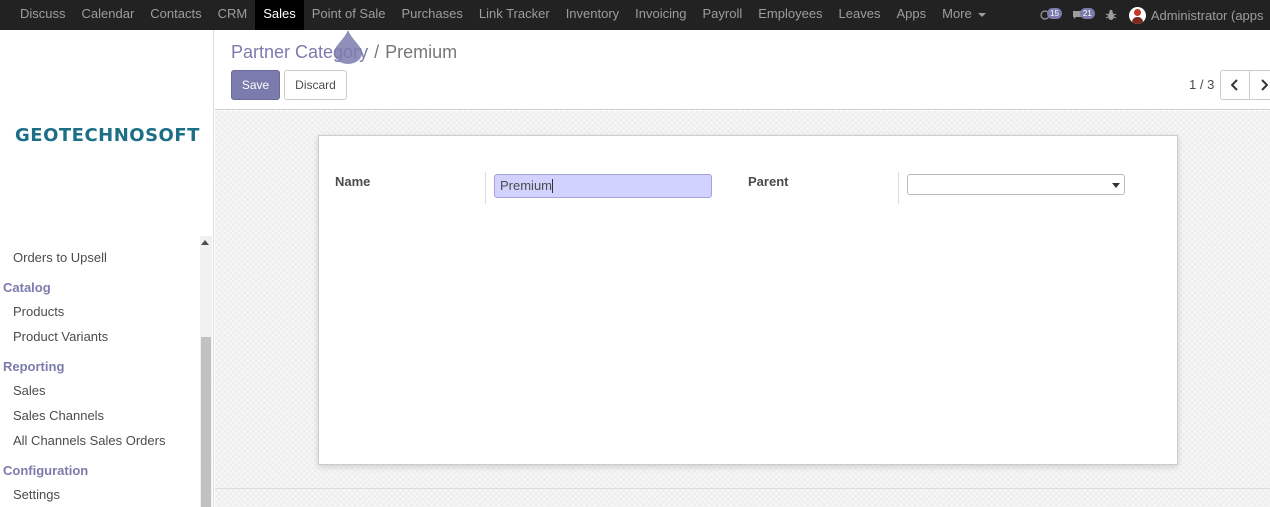  I want to click on menu-link-tracker: Link Tracker, so click(514, 15).